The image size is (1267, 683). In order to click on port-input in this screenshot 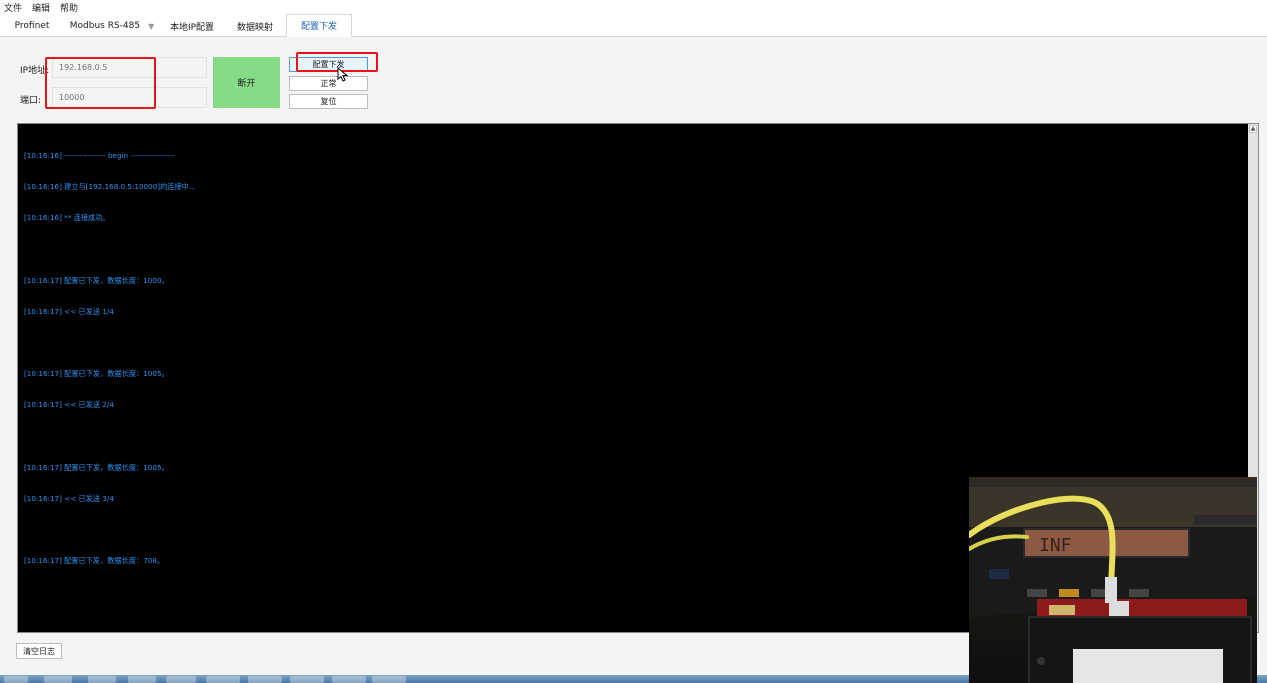, I will do `click(129, 97)`.